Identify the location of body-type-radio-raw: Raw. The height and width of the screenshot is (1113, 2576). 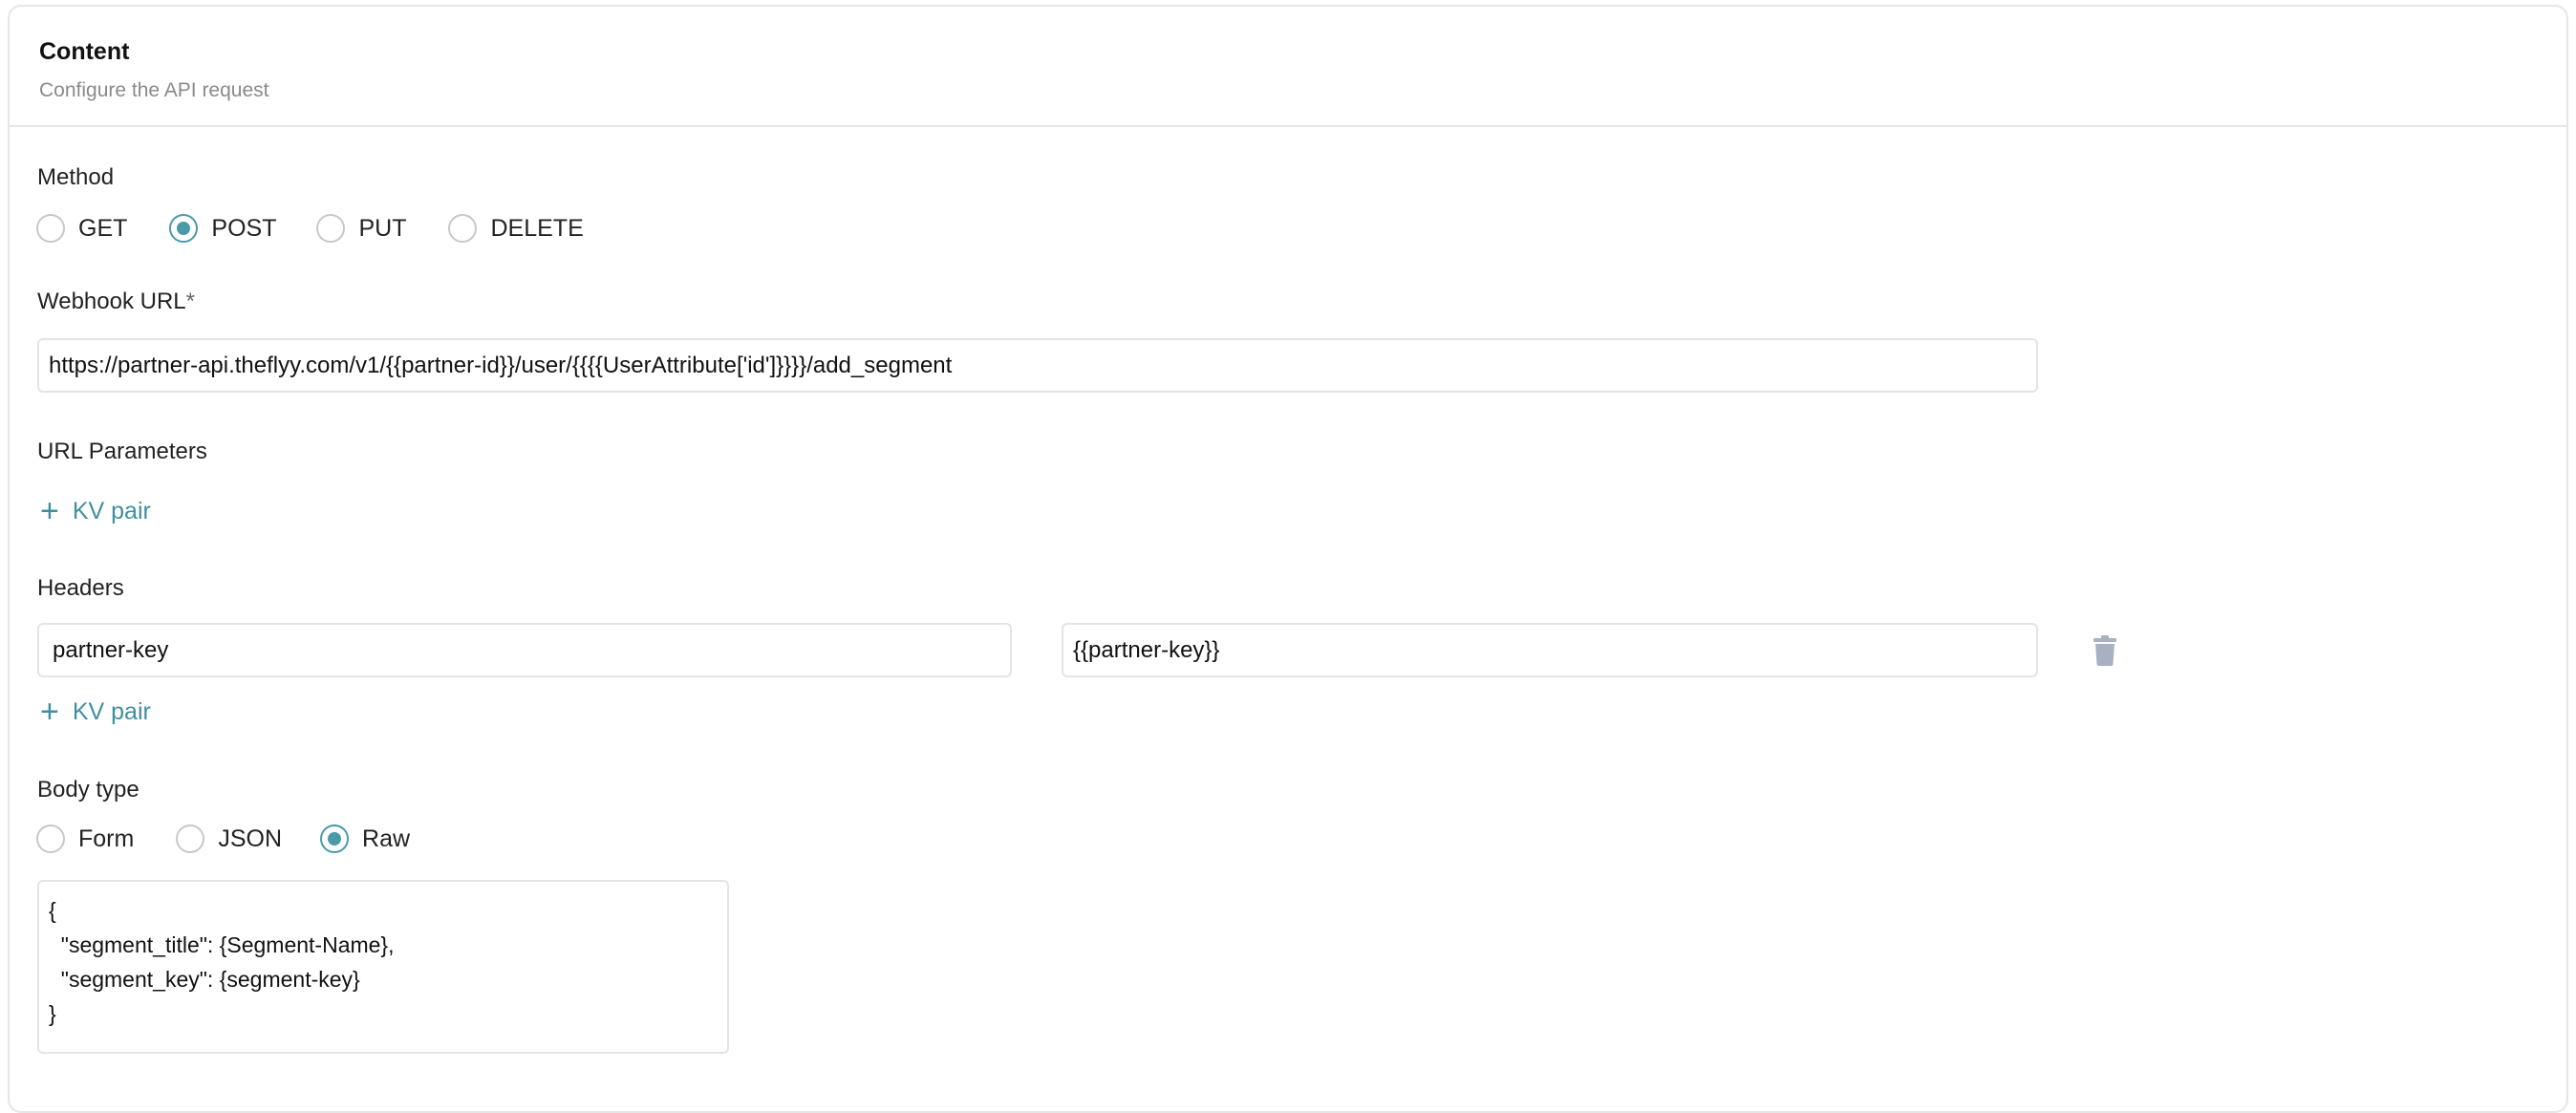
(365, 838).